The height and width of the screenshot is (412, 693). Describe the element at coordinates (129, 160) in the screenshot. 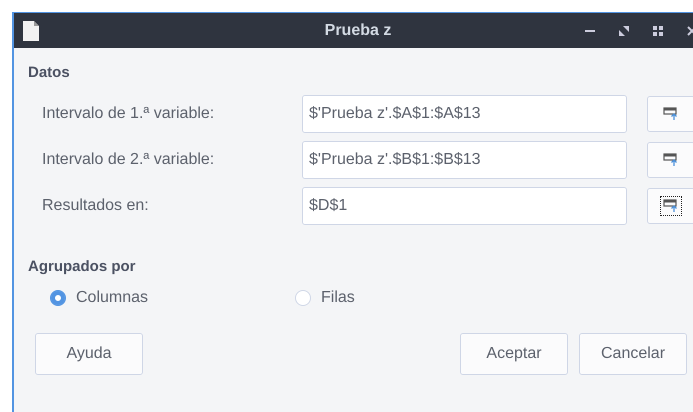

I see `field-label: Intervalo de 2.ª variable:` at that location.